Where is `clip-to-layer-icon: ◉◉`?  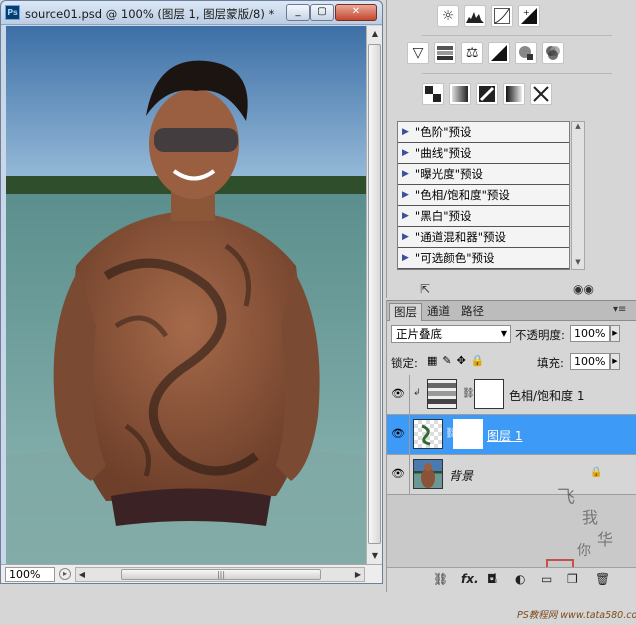 clip-to-layer-icon: ◉◉ is located at coordinates (583, 289).